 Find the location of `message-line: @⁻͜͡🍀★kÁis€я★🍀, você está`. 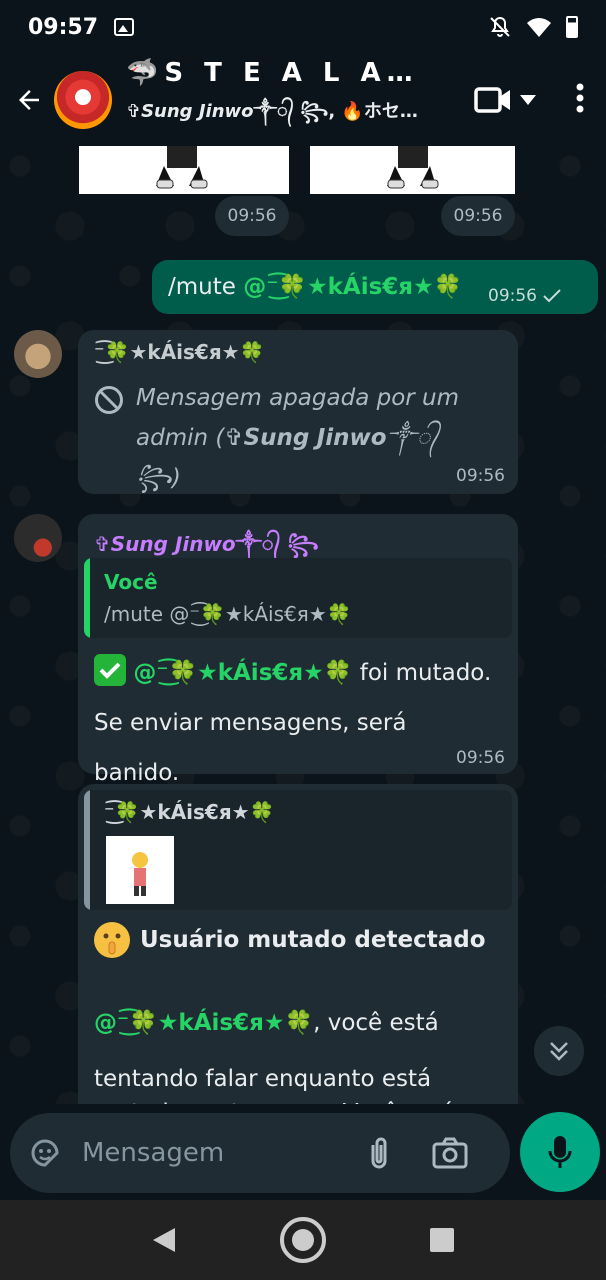

message-line: @⁻͜͡🍀★kÁis€я★🍀, você está is located at coordinates (299, 1023).